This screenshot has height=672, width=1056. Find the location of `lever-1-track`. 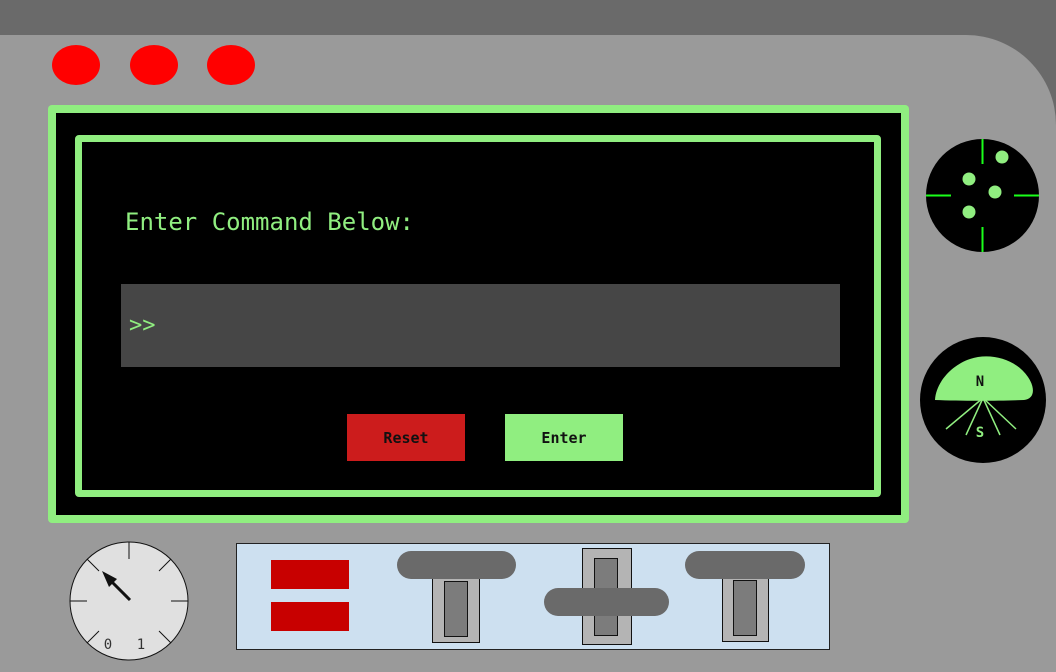

lever-1-track is located at coordinates (456, 609).